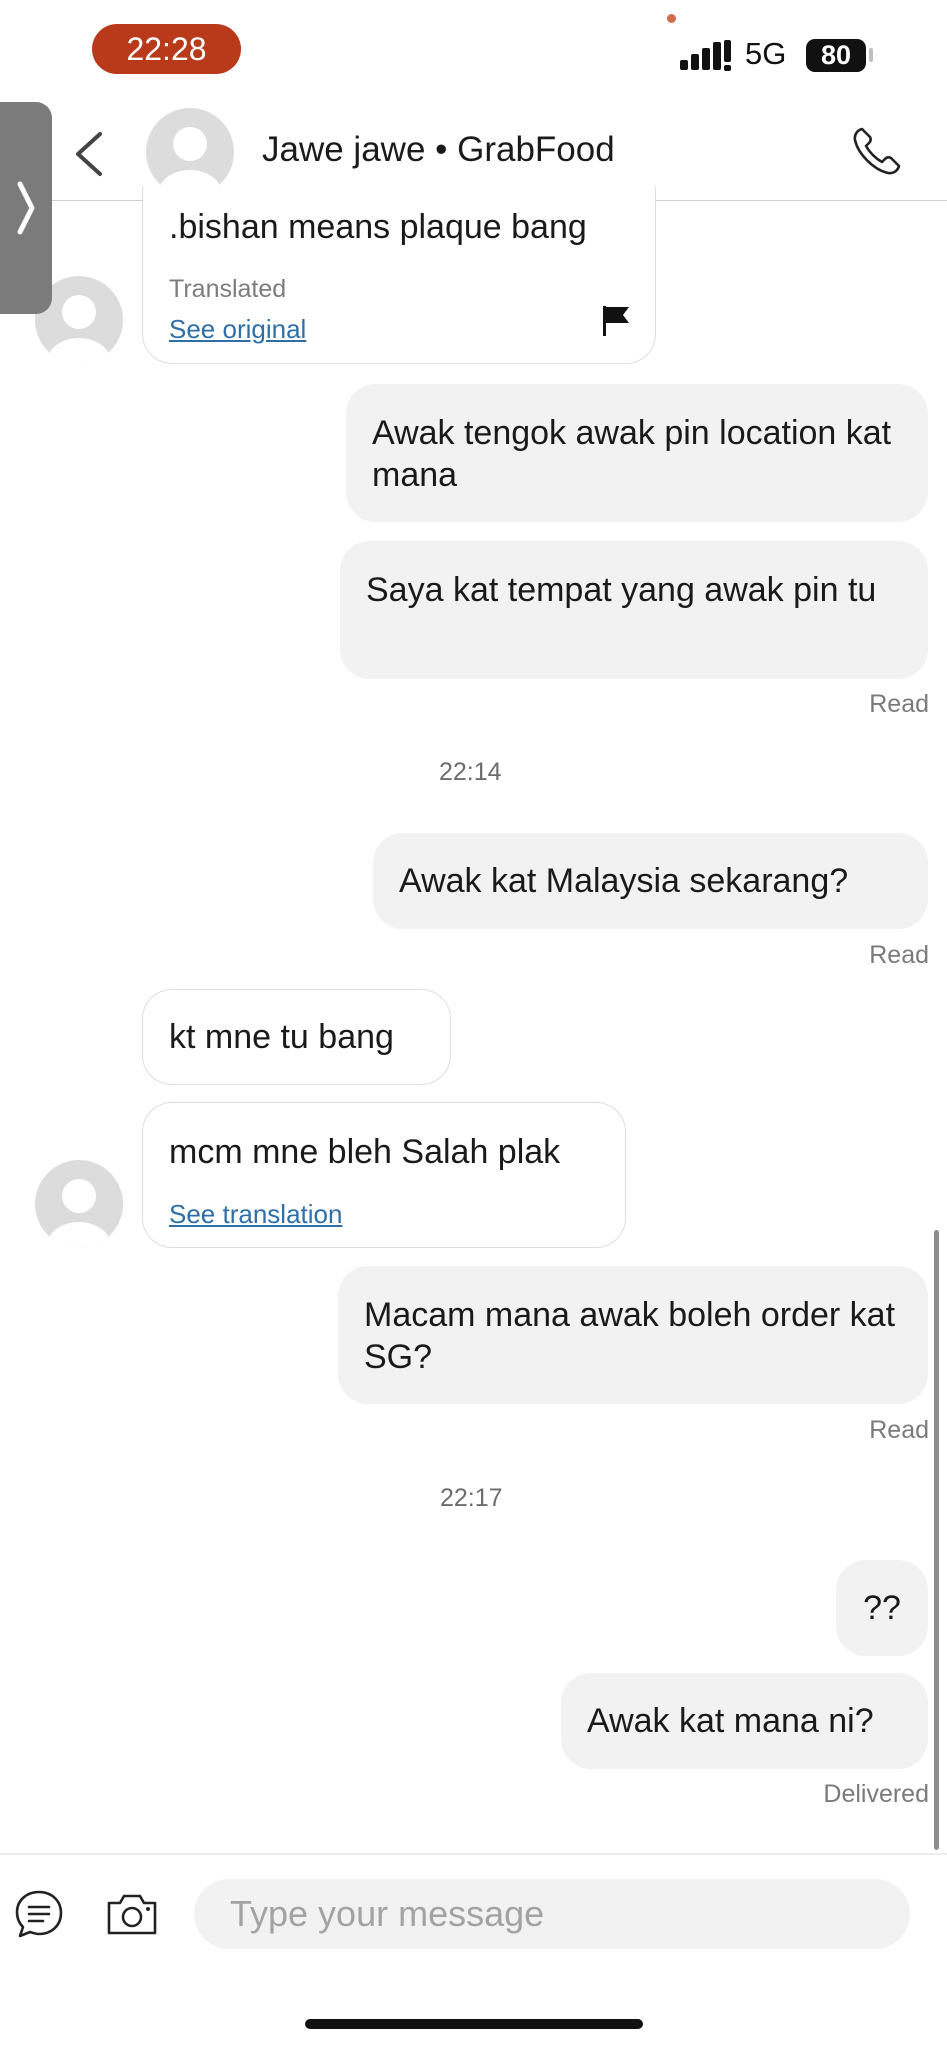 The width and height of the screenshot is (947, 2048). I want to click on message-text: Awak kat mana ni?, so click(730, 1721).